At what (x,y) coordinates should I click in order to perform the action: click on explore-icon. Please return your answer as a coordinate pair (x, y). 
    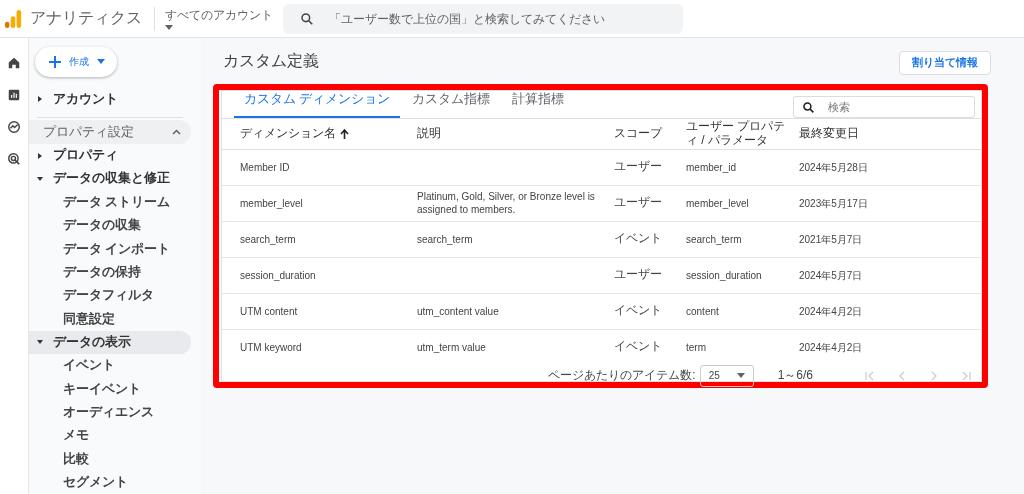
    Looking at the image, I should click on (14, 127).